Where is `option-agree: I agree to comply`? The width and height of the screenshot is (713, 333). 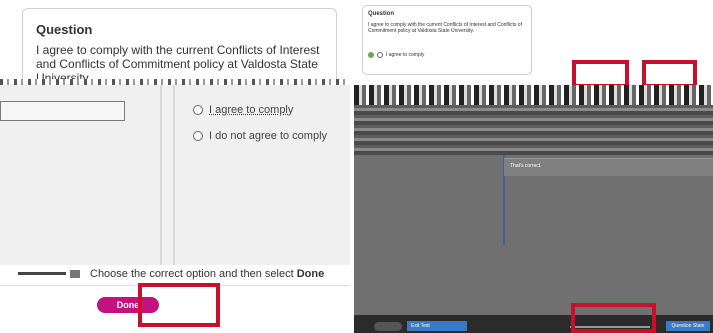
option-agree: I agree to comply is located at coordinates (243, 110).